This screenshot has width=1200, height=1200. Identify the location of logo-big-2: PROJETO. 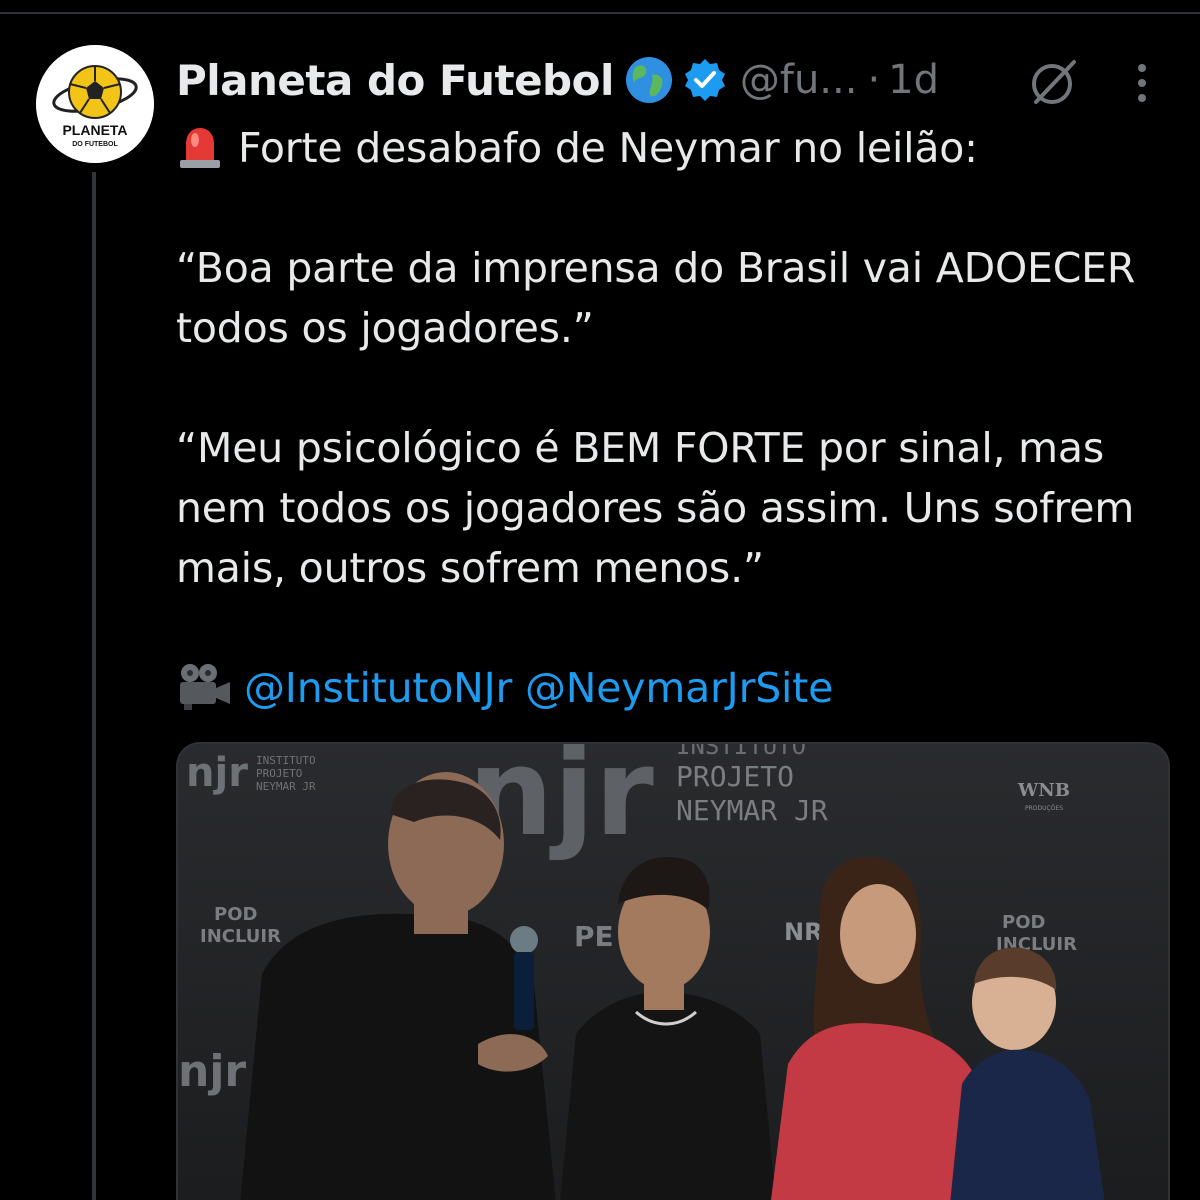
(735, 776).